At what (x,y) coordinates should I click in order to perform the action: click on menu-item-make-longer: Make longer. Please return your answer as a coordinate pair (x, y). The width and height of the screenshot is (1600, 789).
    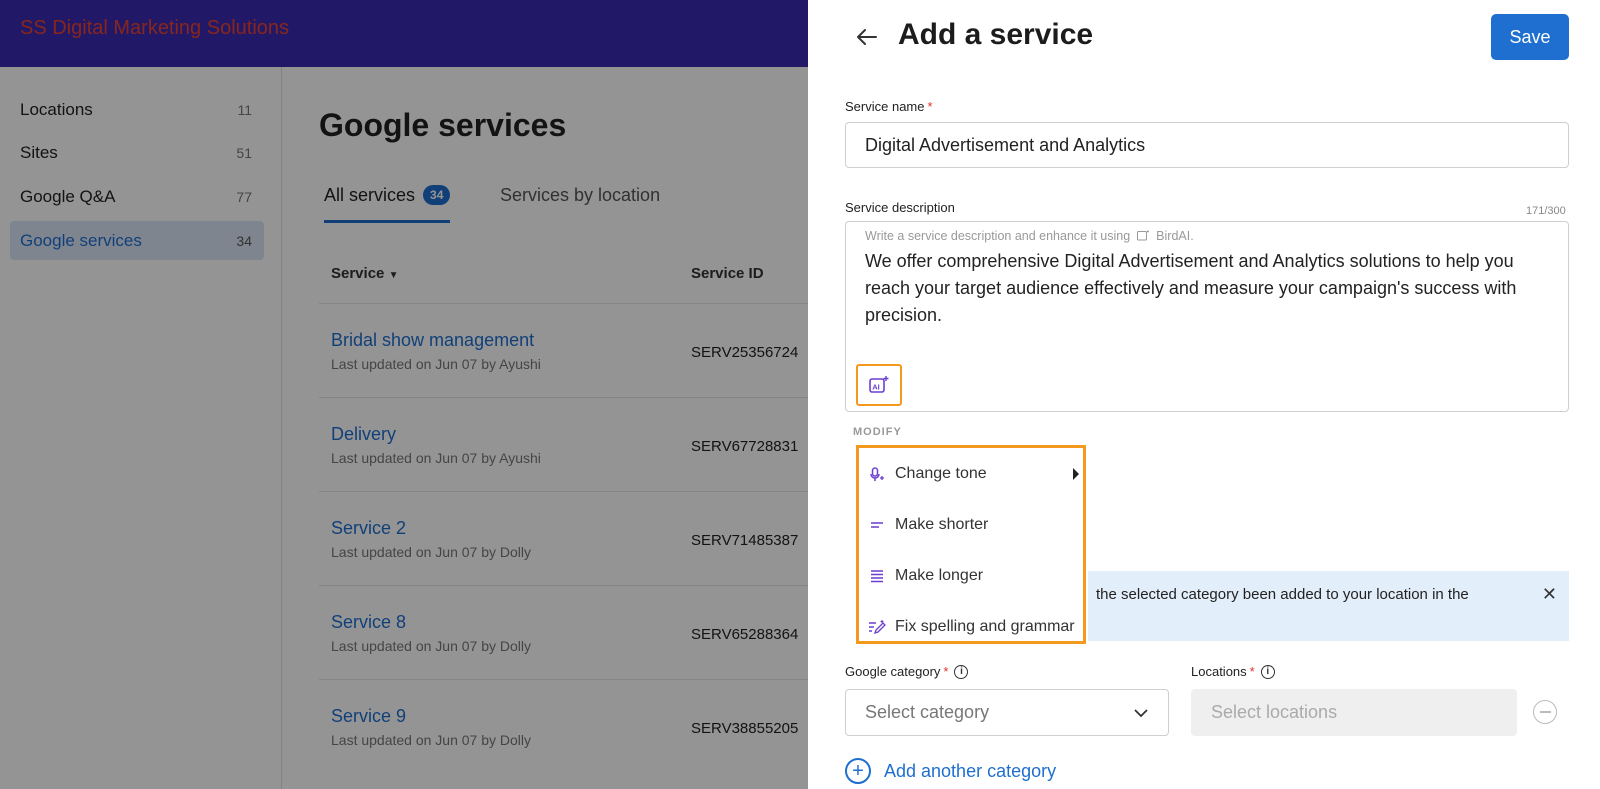
    Looking at the image, I should click on (971, 576).